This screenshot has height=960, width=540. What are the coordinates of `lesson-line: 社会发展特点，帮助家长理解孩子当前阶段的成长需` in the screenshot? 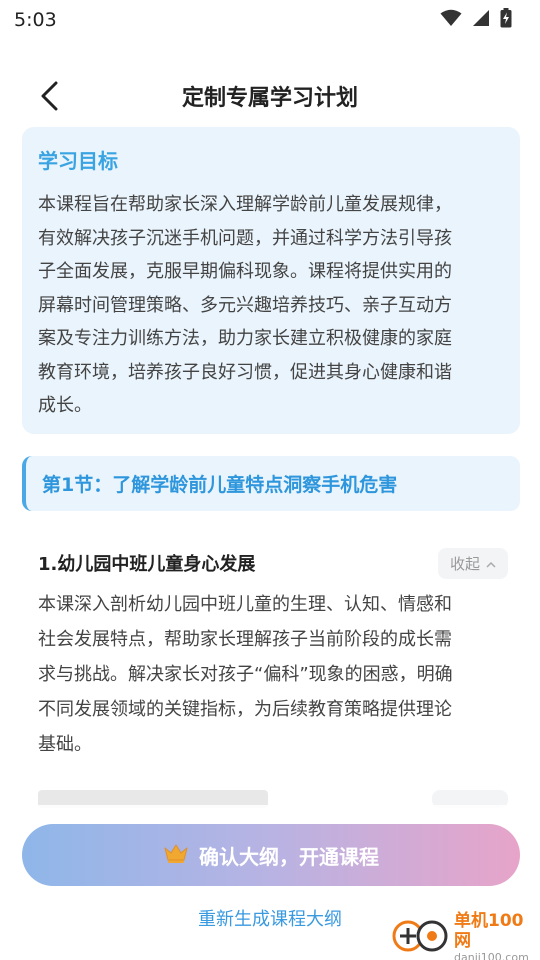 It's located at (245, 639).